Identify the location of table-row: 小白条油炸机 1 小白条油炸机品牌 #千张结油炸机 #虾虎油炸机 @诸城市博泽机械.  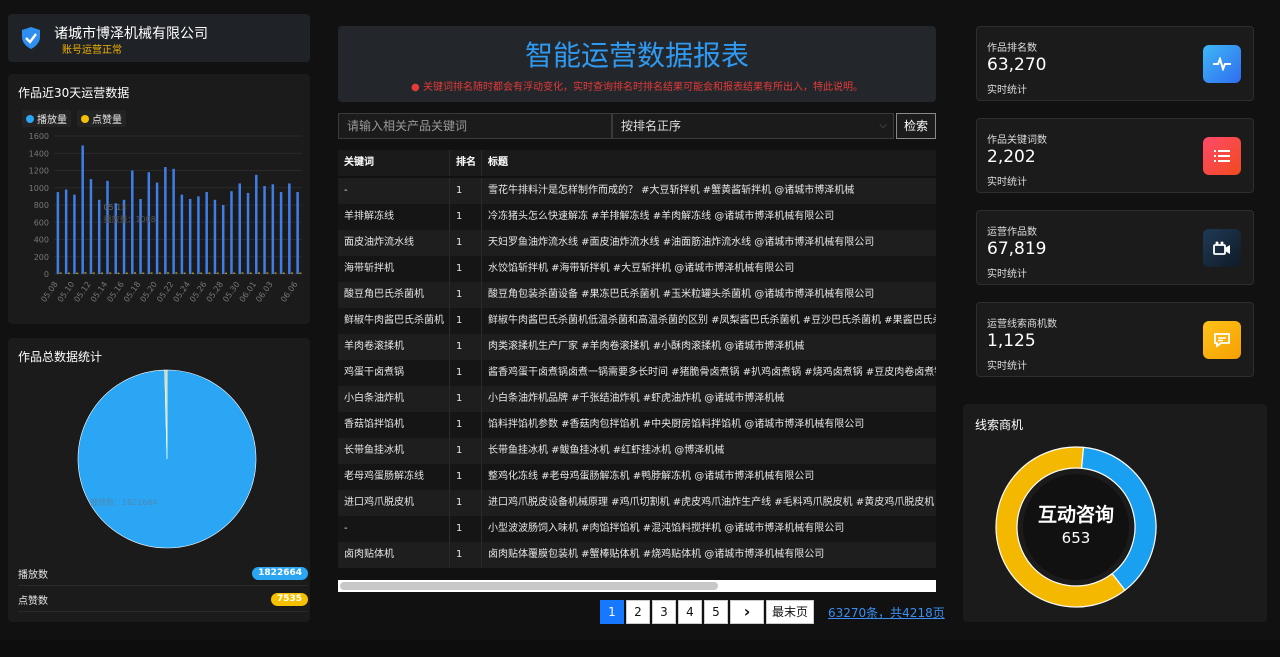
(637, 399).